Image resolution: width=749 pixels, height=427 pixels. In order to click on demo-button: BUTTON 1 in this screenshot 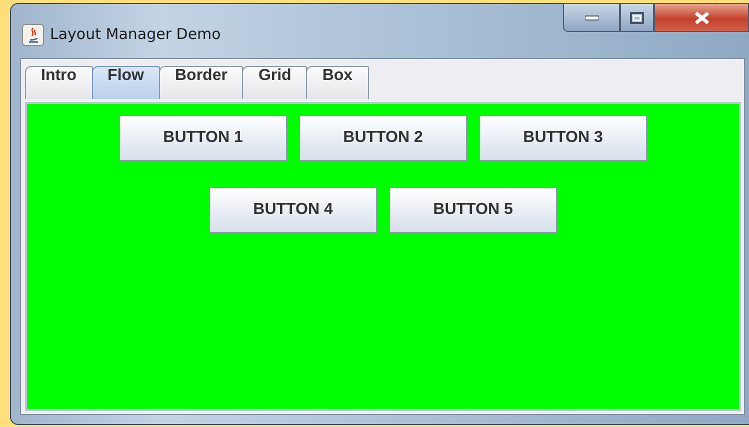, I will do `click(203, 138)`.